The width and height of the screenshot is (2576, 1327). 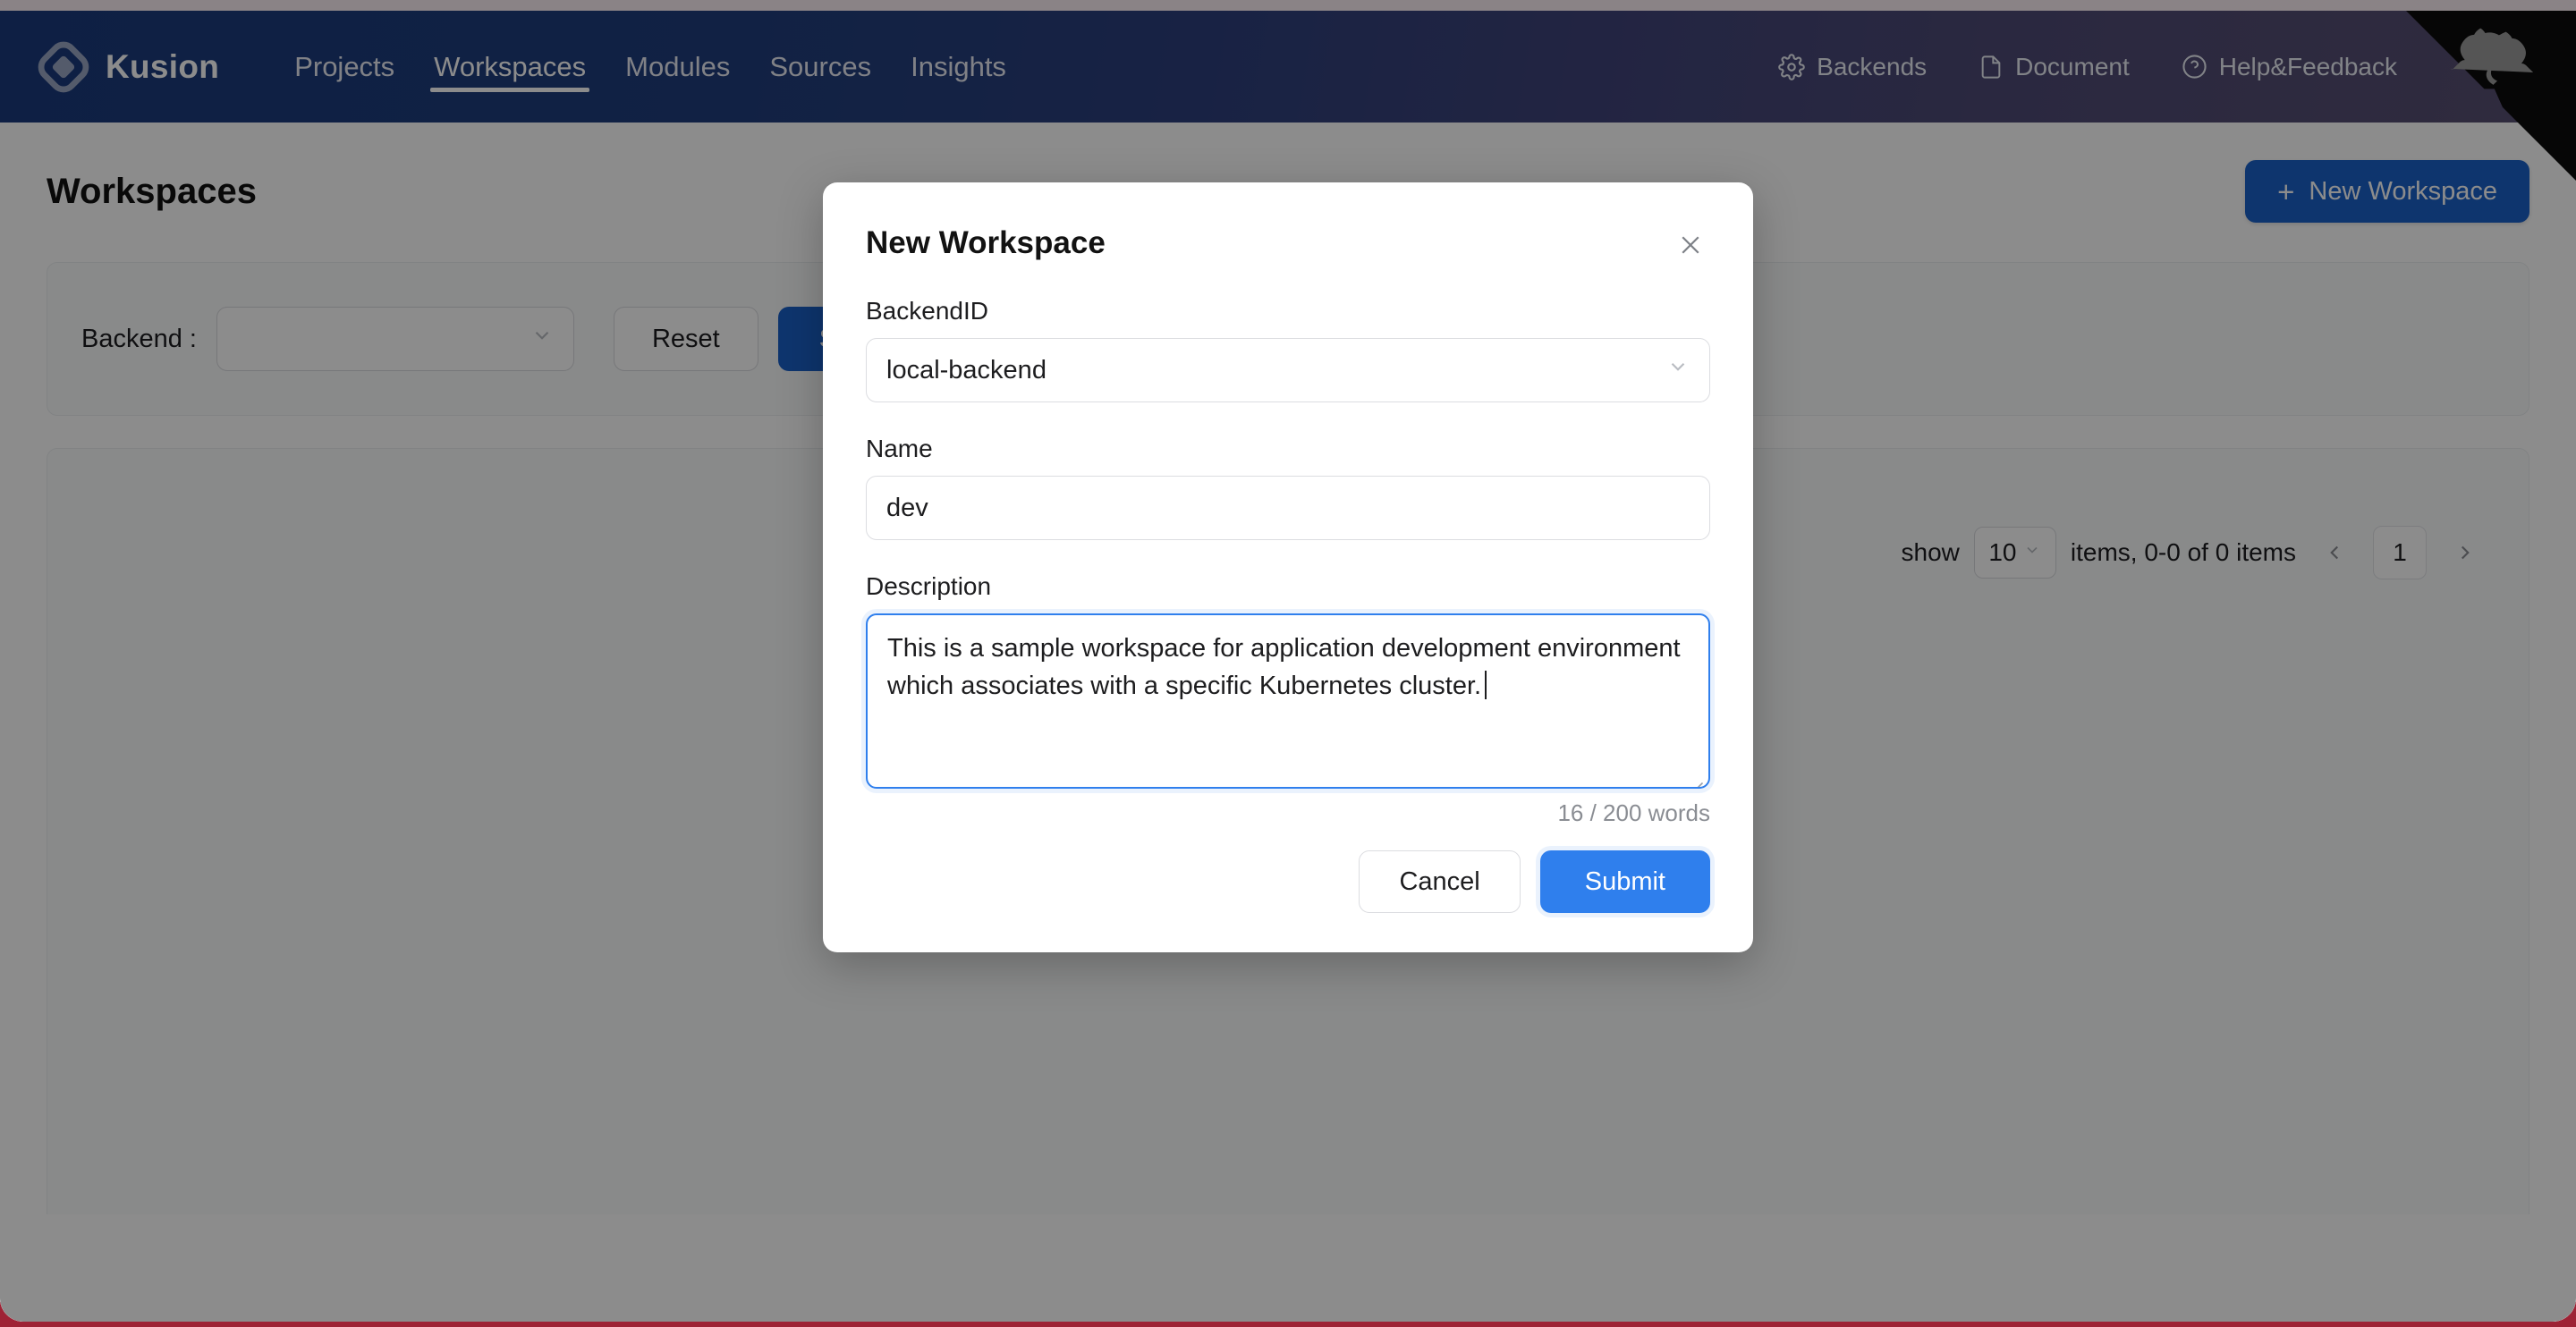 What do you see at coordinates (966, 370) in the screenshot?
I see `backend-id-value: local-backend` at bounding box center [966, 370].